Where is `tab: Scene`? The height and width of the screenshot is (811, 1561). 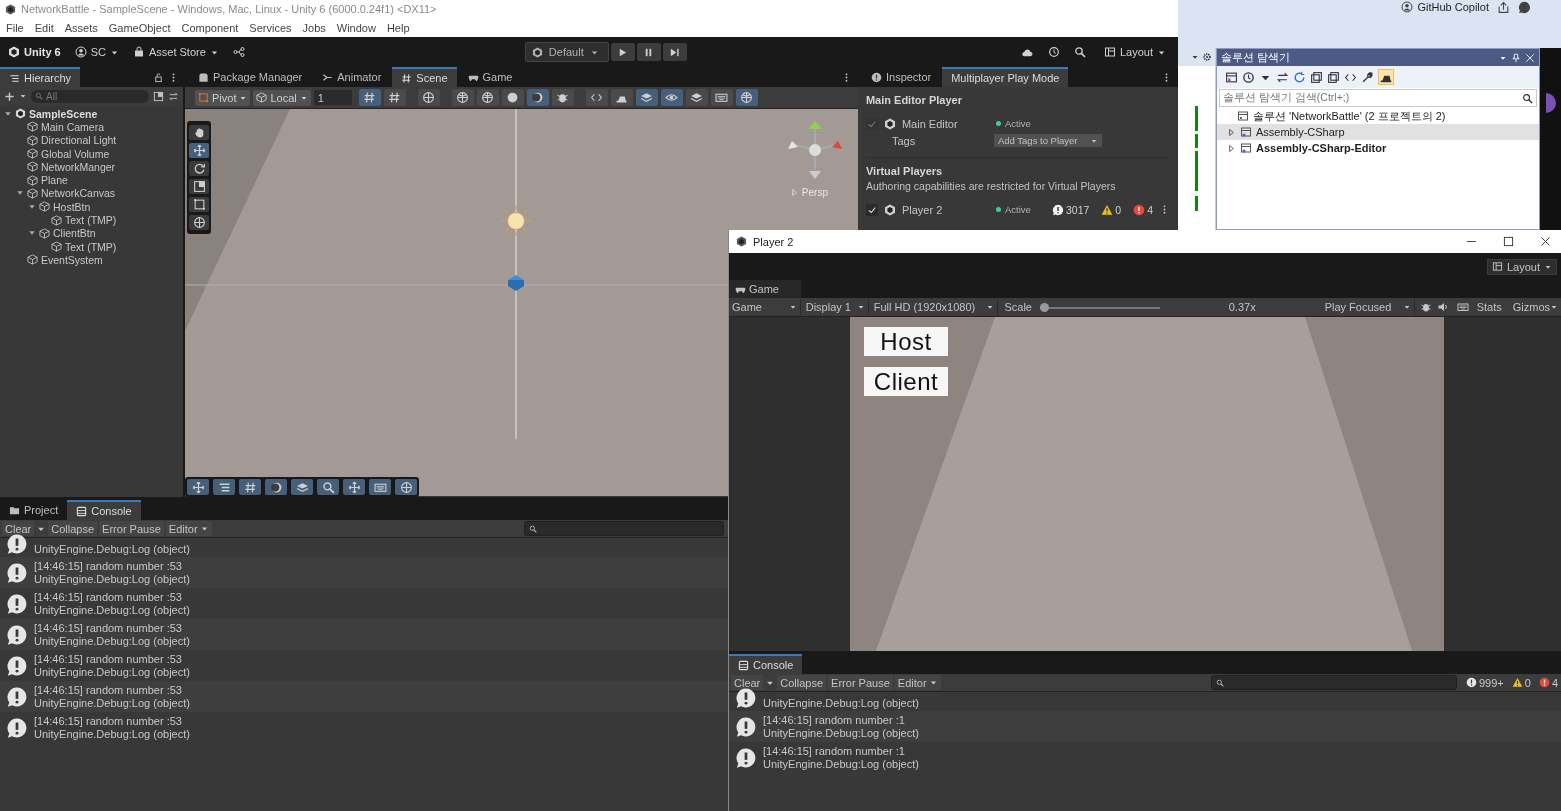 tab: Scene is located at coordinates (424, 77).